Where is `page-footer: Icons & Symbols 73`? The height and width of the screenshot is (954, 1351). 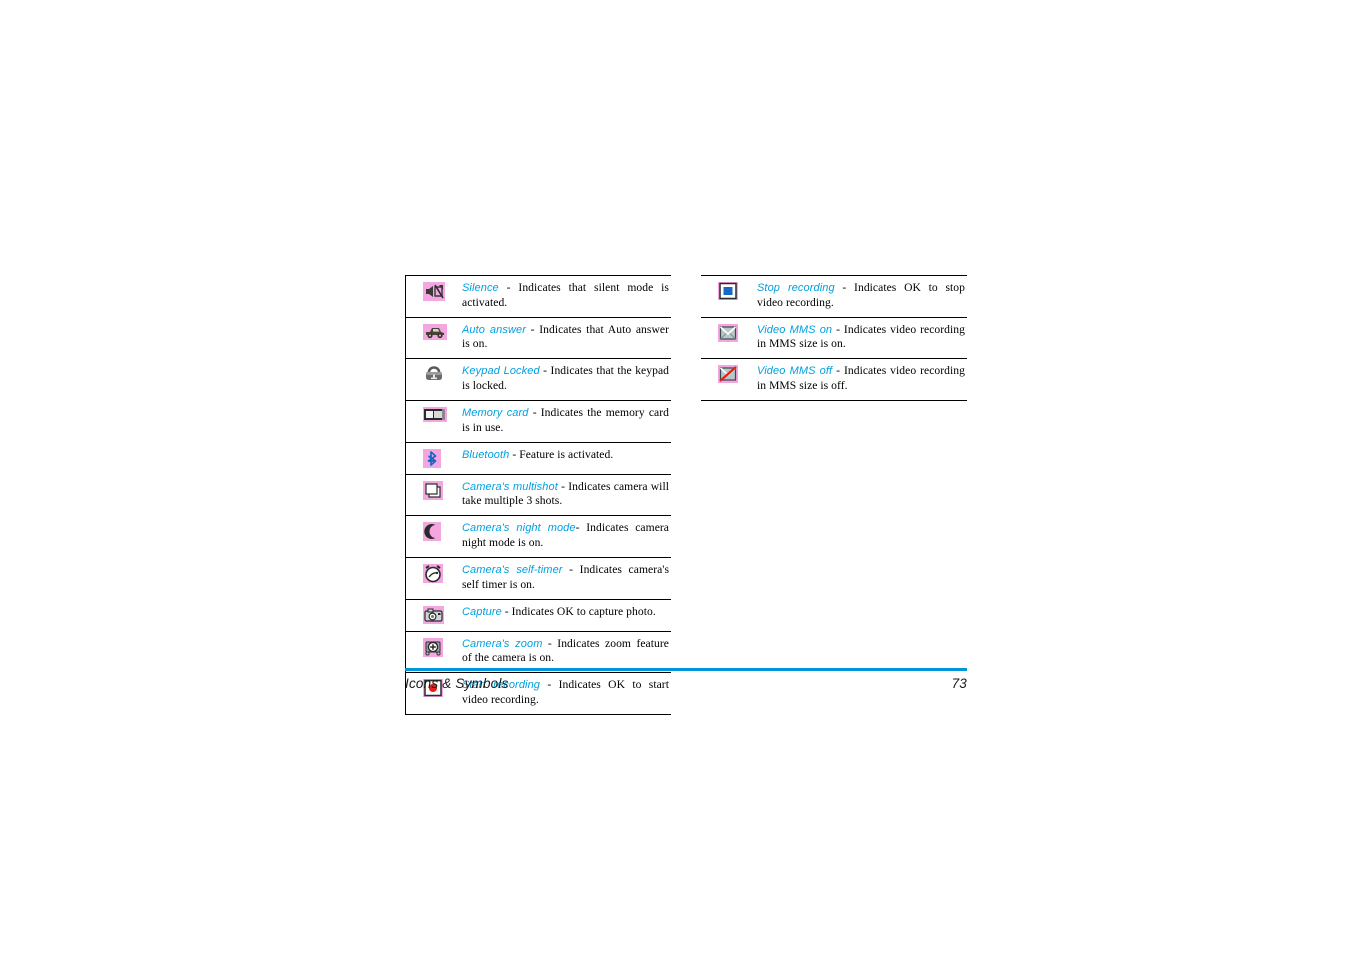 page-footer: Icons & Symbols 73 is located at coordinates (686, 679).